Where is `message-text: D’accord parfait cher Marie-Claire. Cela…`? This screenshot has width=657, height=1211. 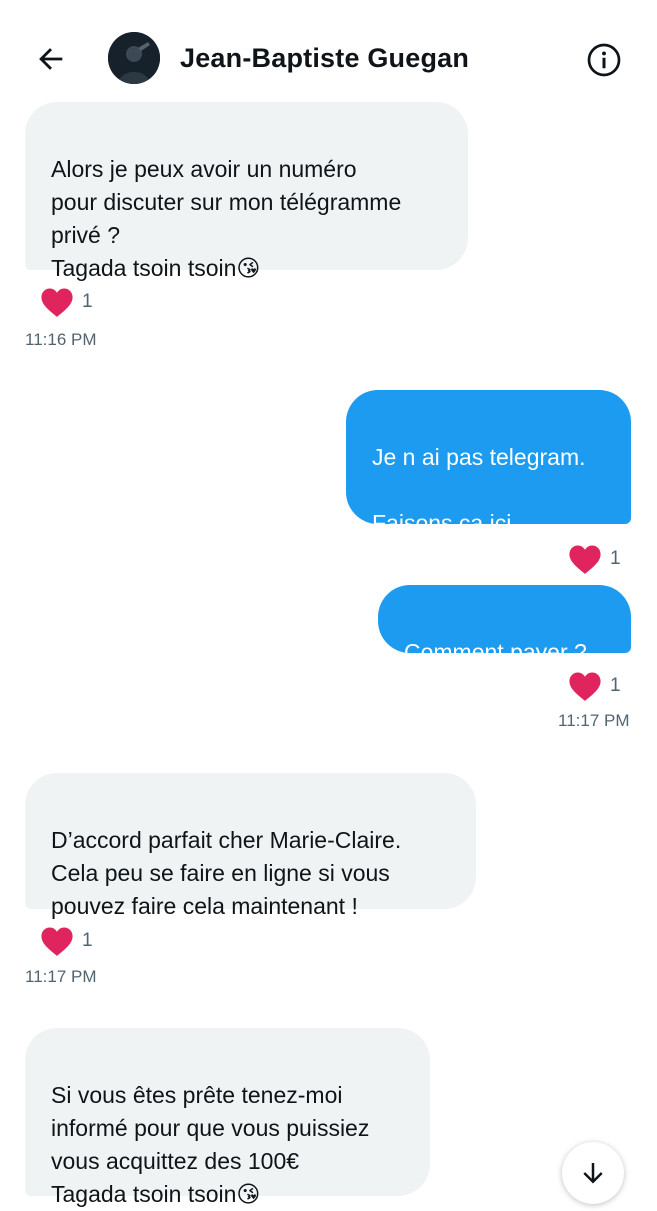 message-text: D’accord parfait cher Marie-Claire. Cela… is located at coordinates (226, 873).